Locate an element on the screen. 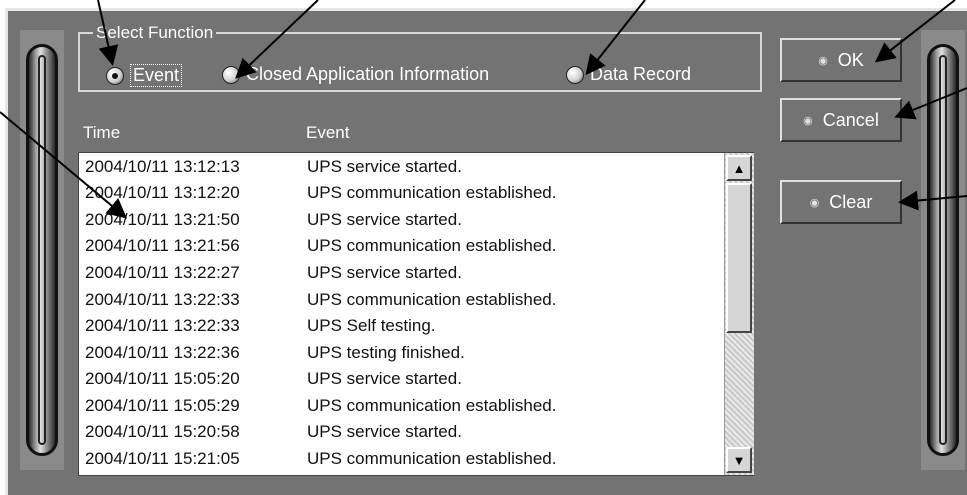  radio-closed-label: Closed Application Information is located at coordinates (368, 74).